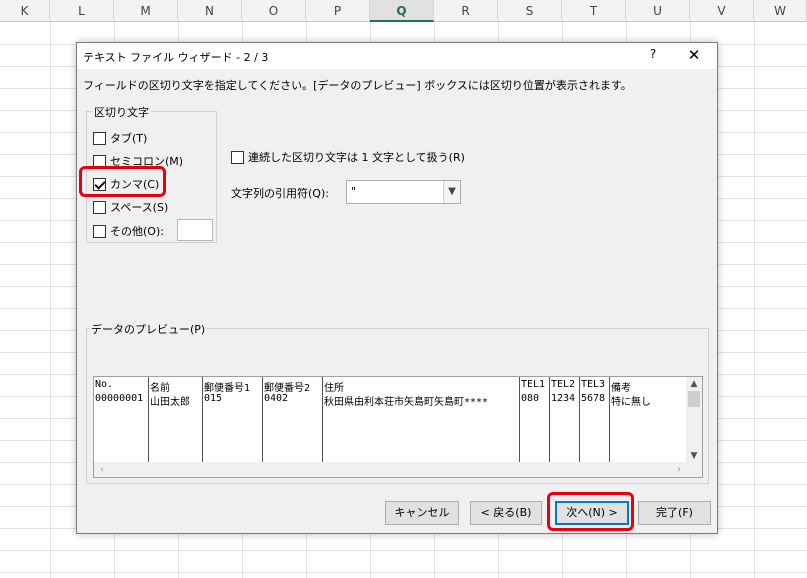 This screenshot has width=807, height=578. I want to click on scroll-left-icon: ‹, so click(102, 469).